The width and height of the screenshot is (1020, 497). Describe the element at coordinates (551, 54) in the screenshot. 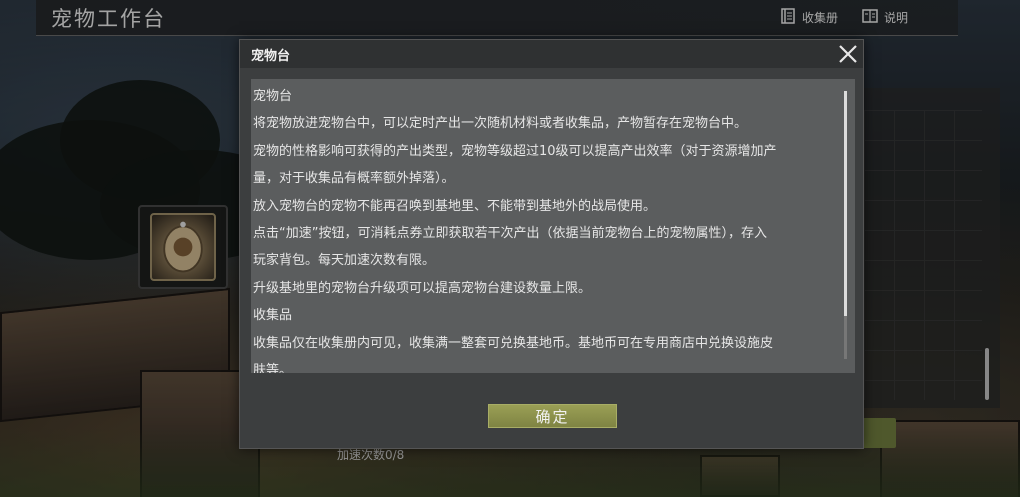

I see `dialog-header: 宠物台` at that location.